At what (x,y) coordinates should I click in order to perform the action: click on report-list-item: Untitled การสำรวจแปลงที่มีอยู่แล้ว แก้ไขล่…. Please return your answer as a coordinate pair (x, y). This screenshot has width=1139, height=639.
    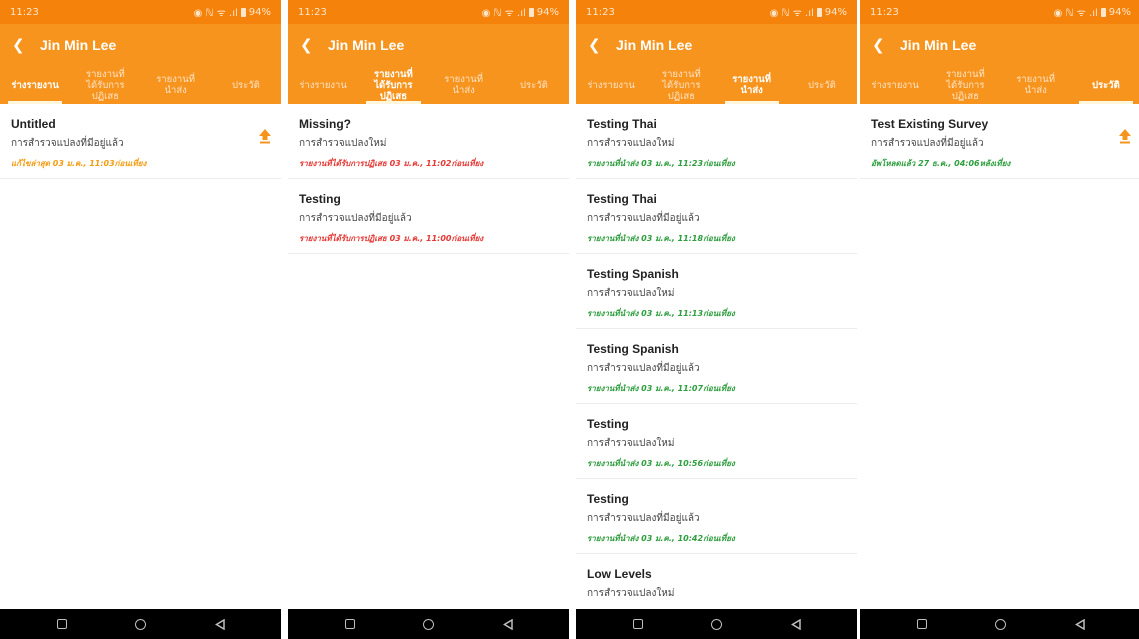
    Looking at the image, I should click on (140, 141).